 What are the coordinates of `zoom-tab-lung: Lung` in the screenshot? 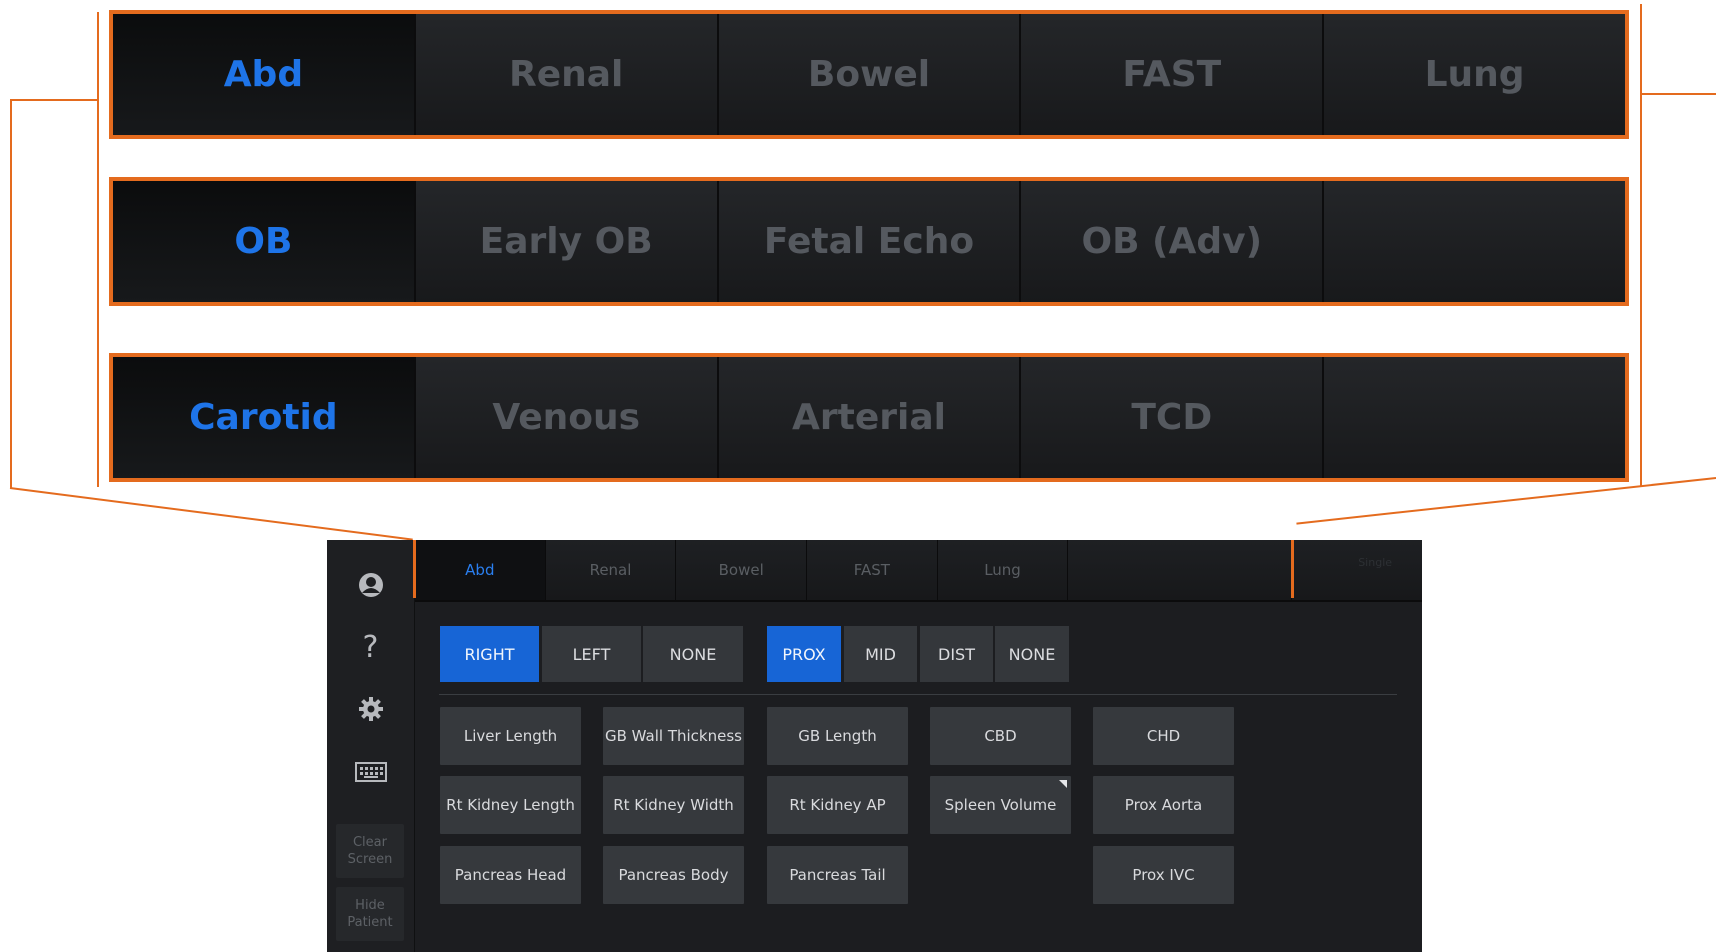 It's located at (1473, 74).